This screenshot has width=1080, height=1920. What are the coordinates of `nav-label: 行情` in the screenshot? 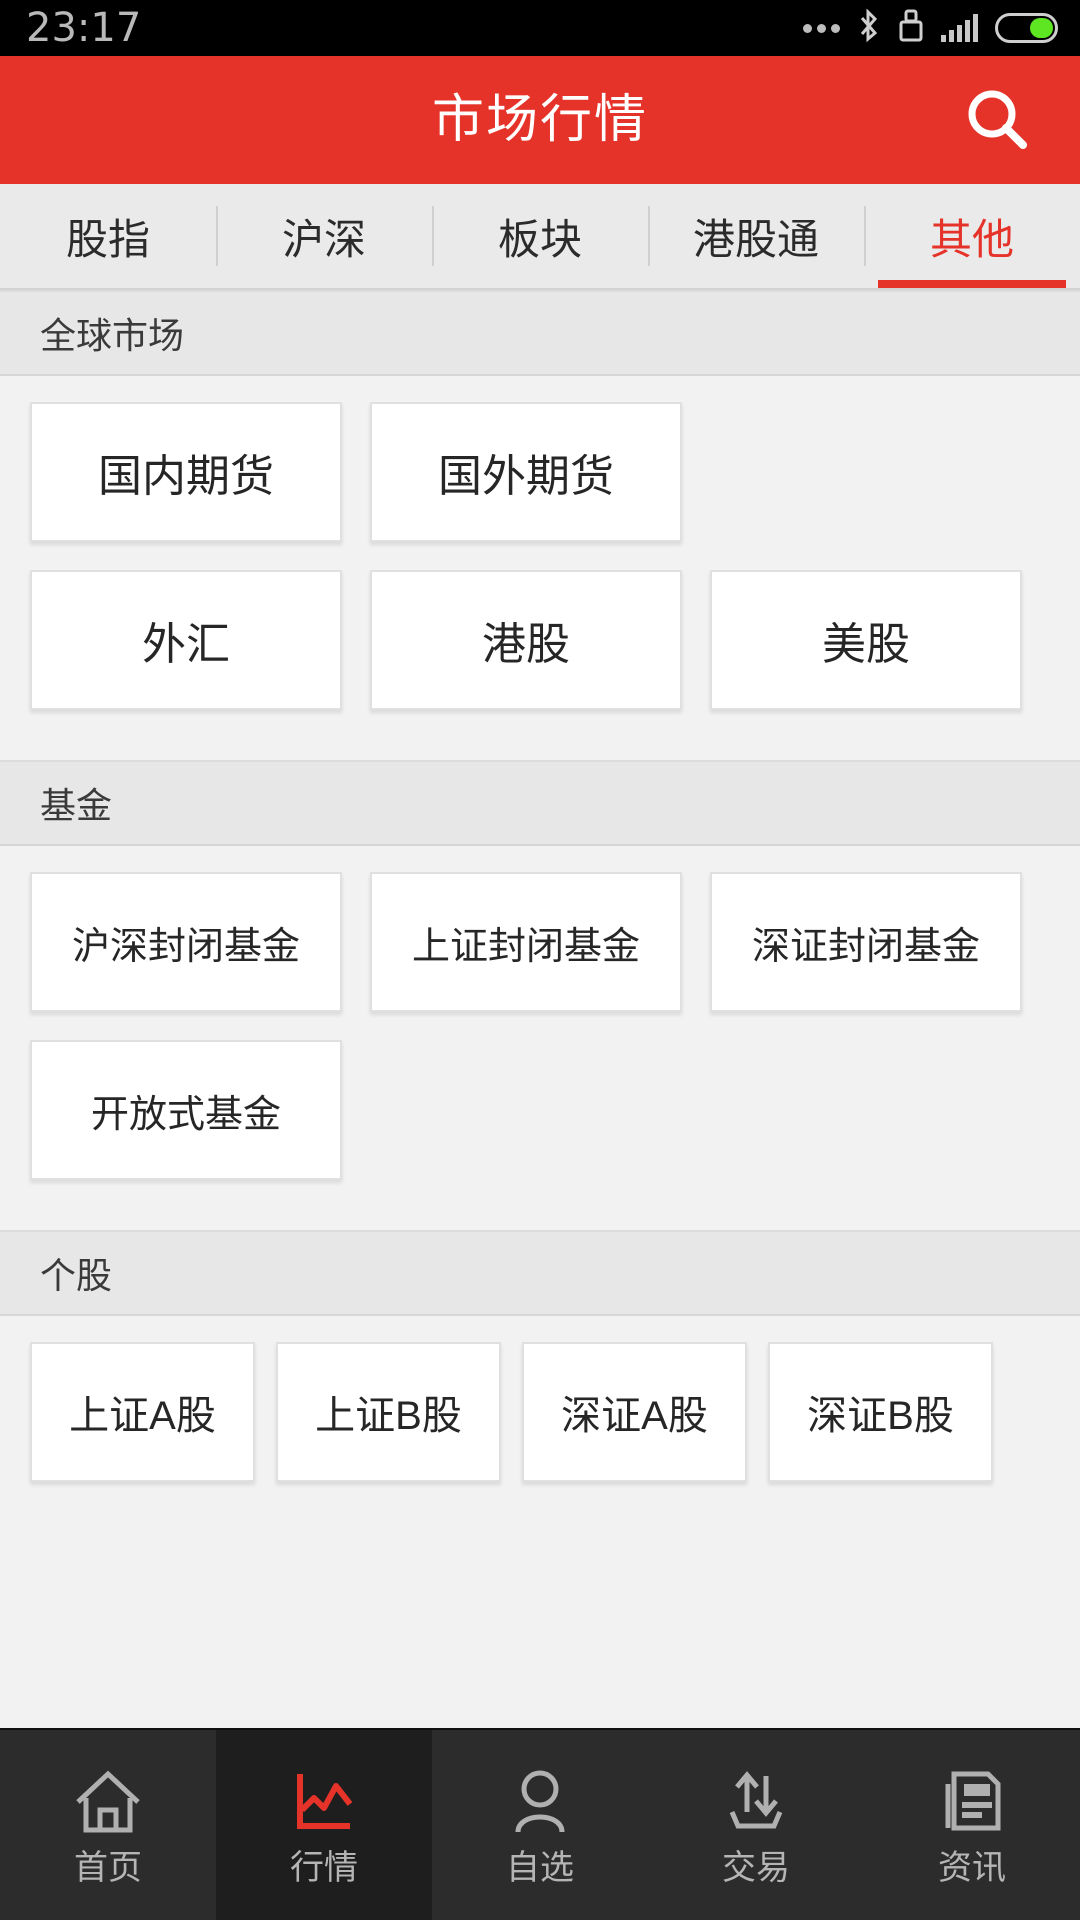 It's located at (324, 1868).